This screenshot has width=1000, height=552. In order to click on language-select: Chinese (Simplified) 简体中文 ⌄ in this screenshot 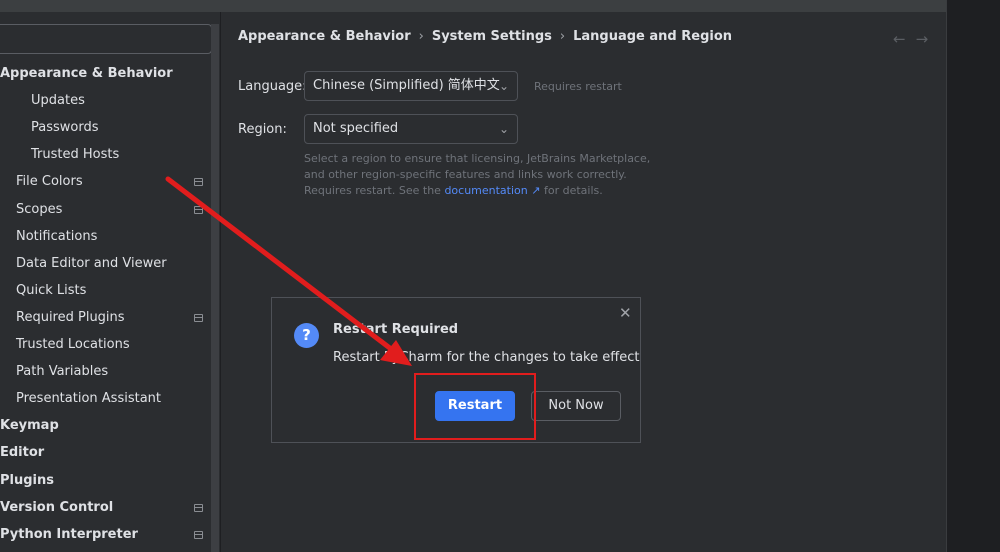, I will do `click(411, 86)`.